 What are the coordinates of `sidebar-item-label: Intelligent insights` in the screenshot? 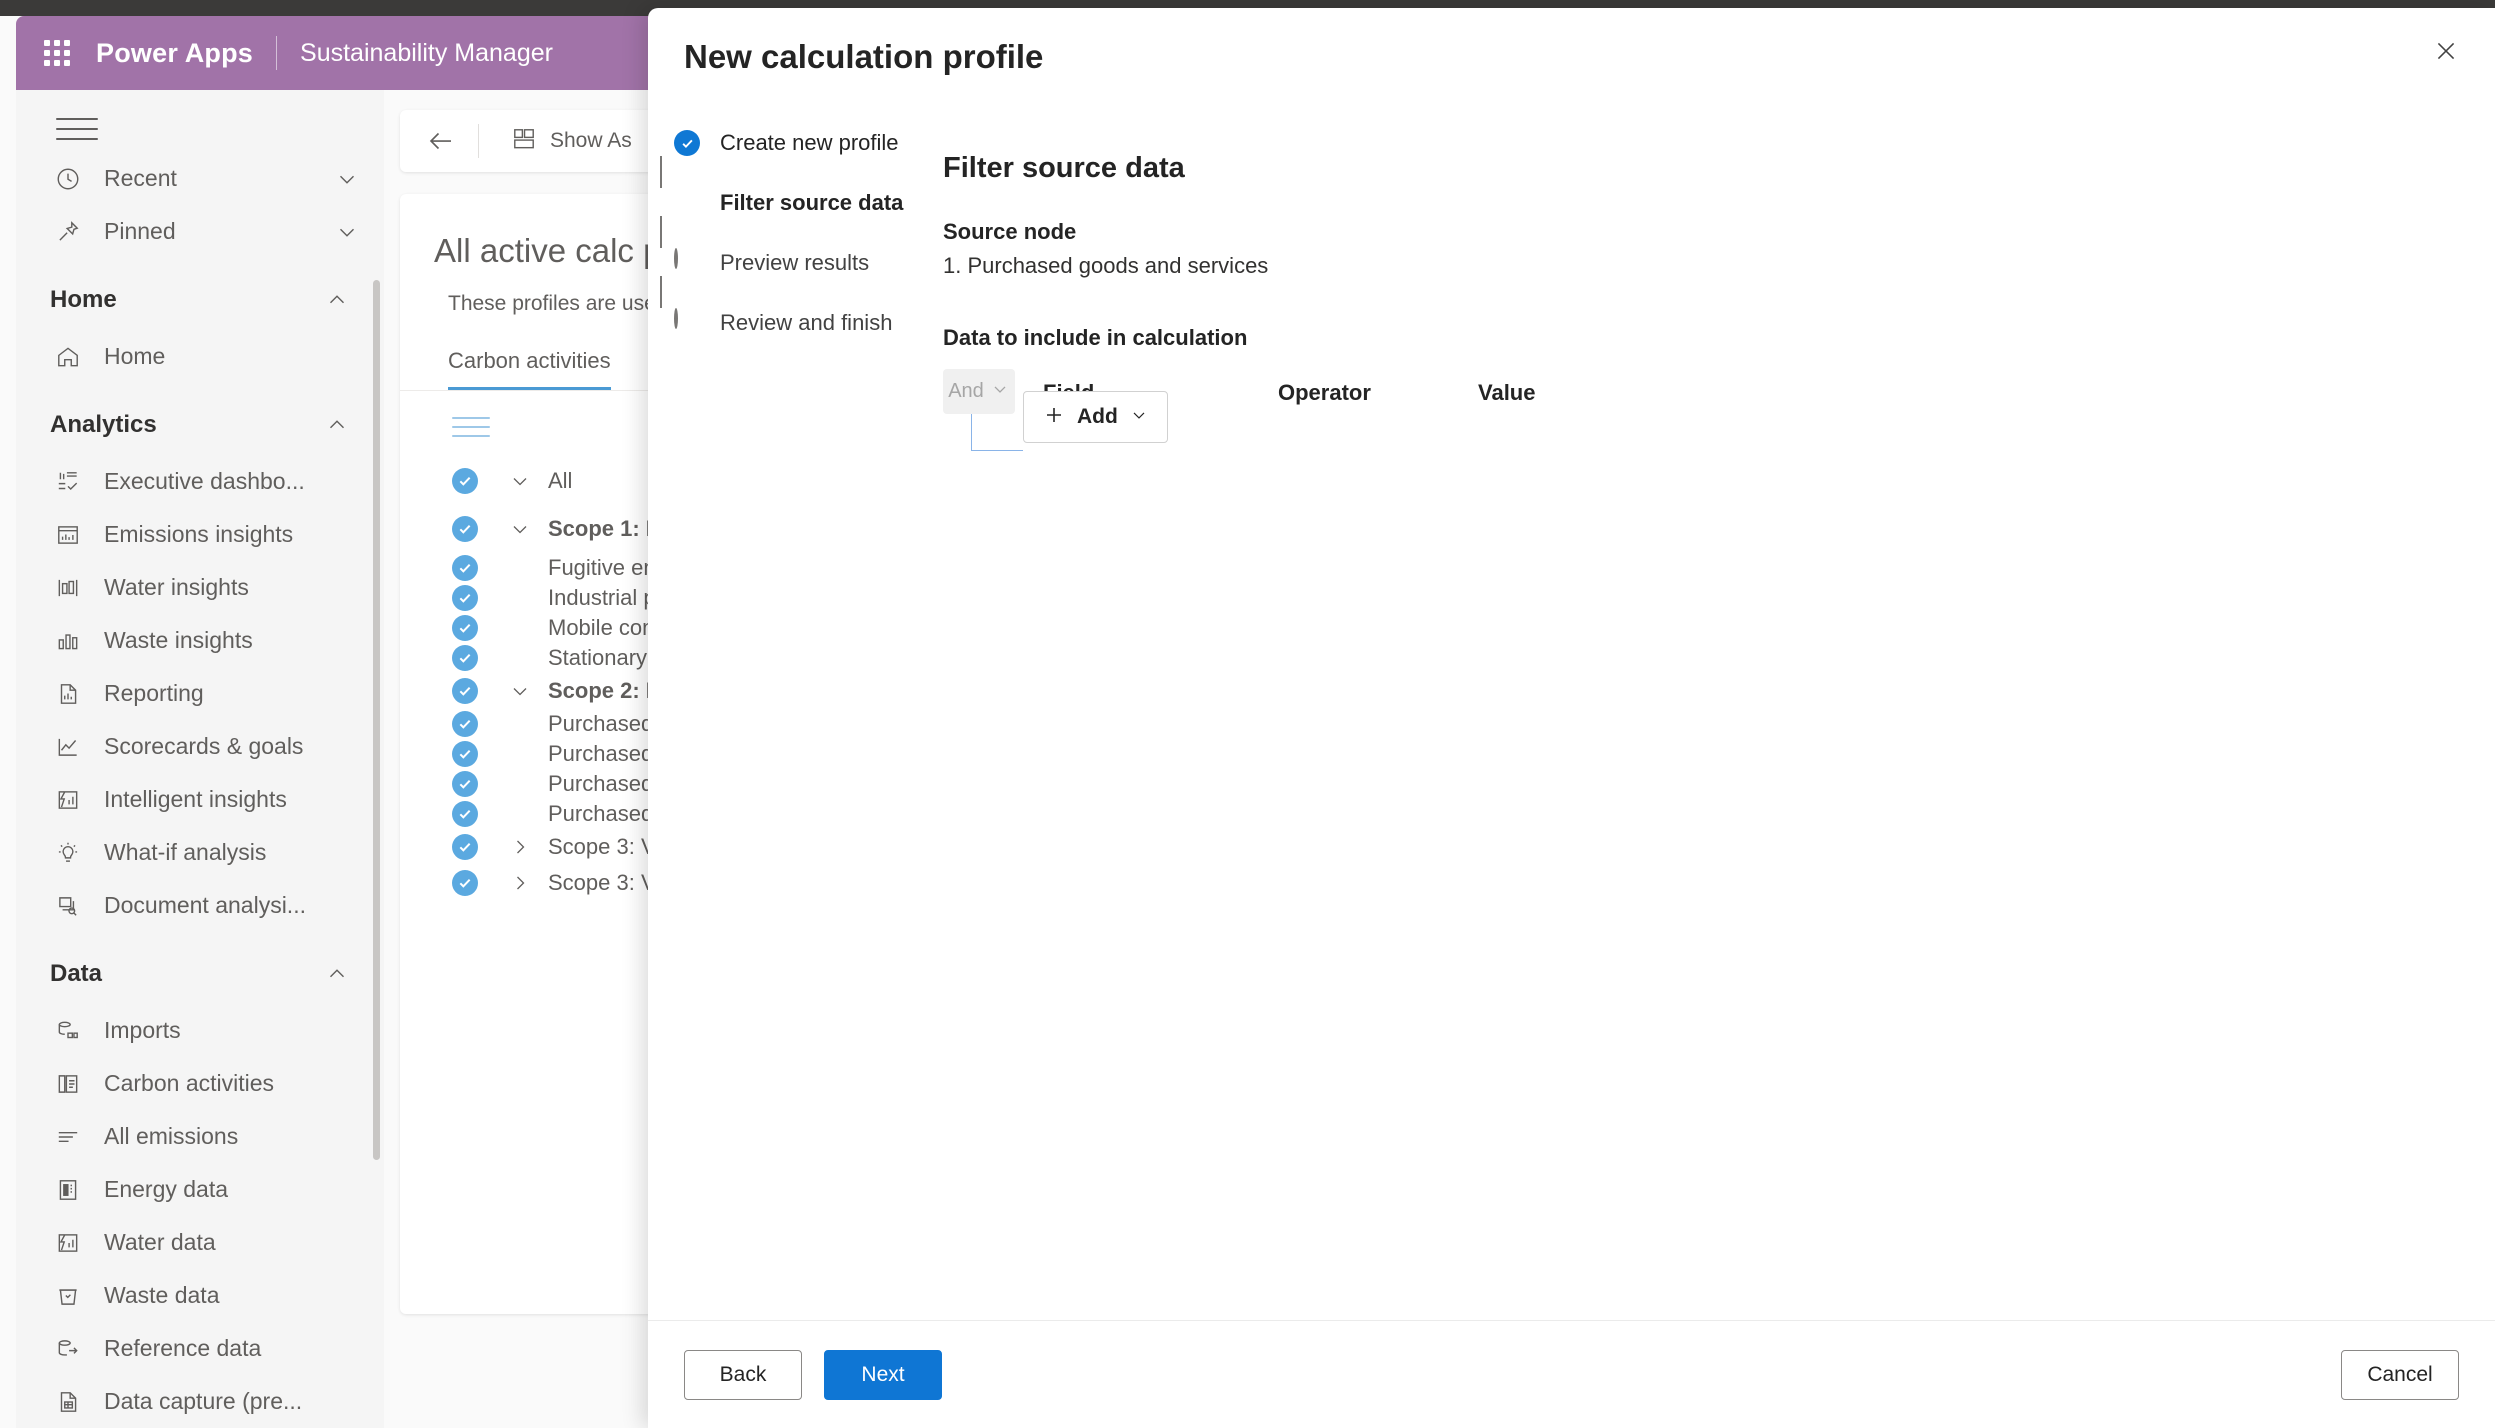 It's located at (195, 799).